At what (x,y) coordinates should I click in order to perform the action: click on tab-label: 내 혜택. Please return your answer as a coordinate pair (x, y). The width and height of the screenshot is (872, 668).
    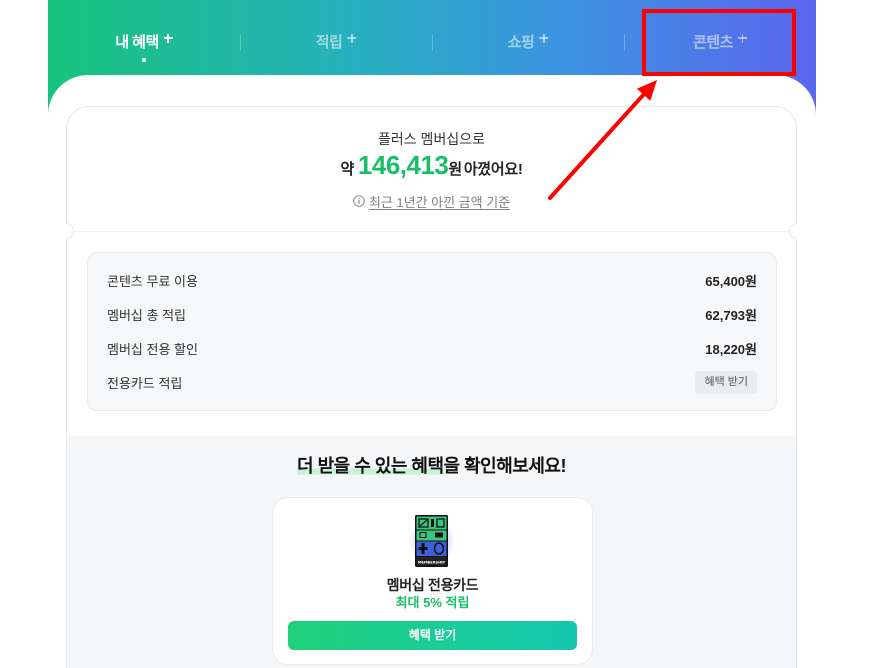
    Looking at the image, I should click on (137, 42).